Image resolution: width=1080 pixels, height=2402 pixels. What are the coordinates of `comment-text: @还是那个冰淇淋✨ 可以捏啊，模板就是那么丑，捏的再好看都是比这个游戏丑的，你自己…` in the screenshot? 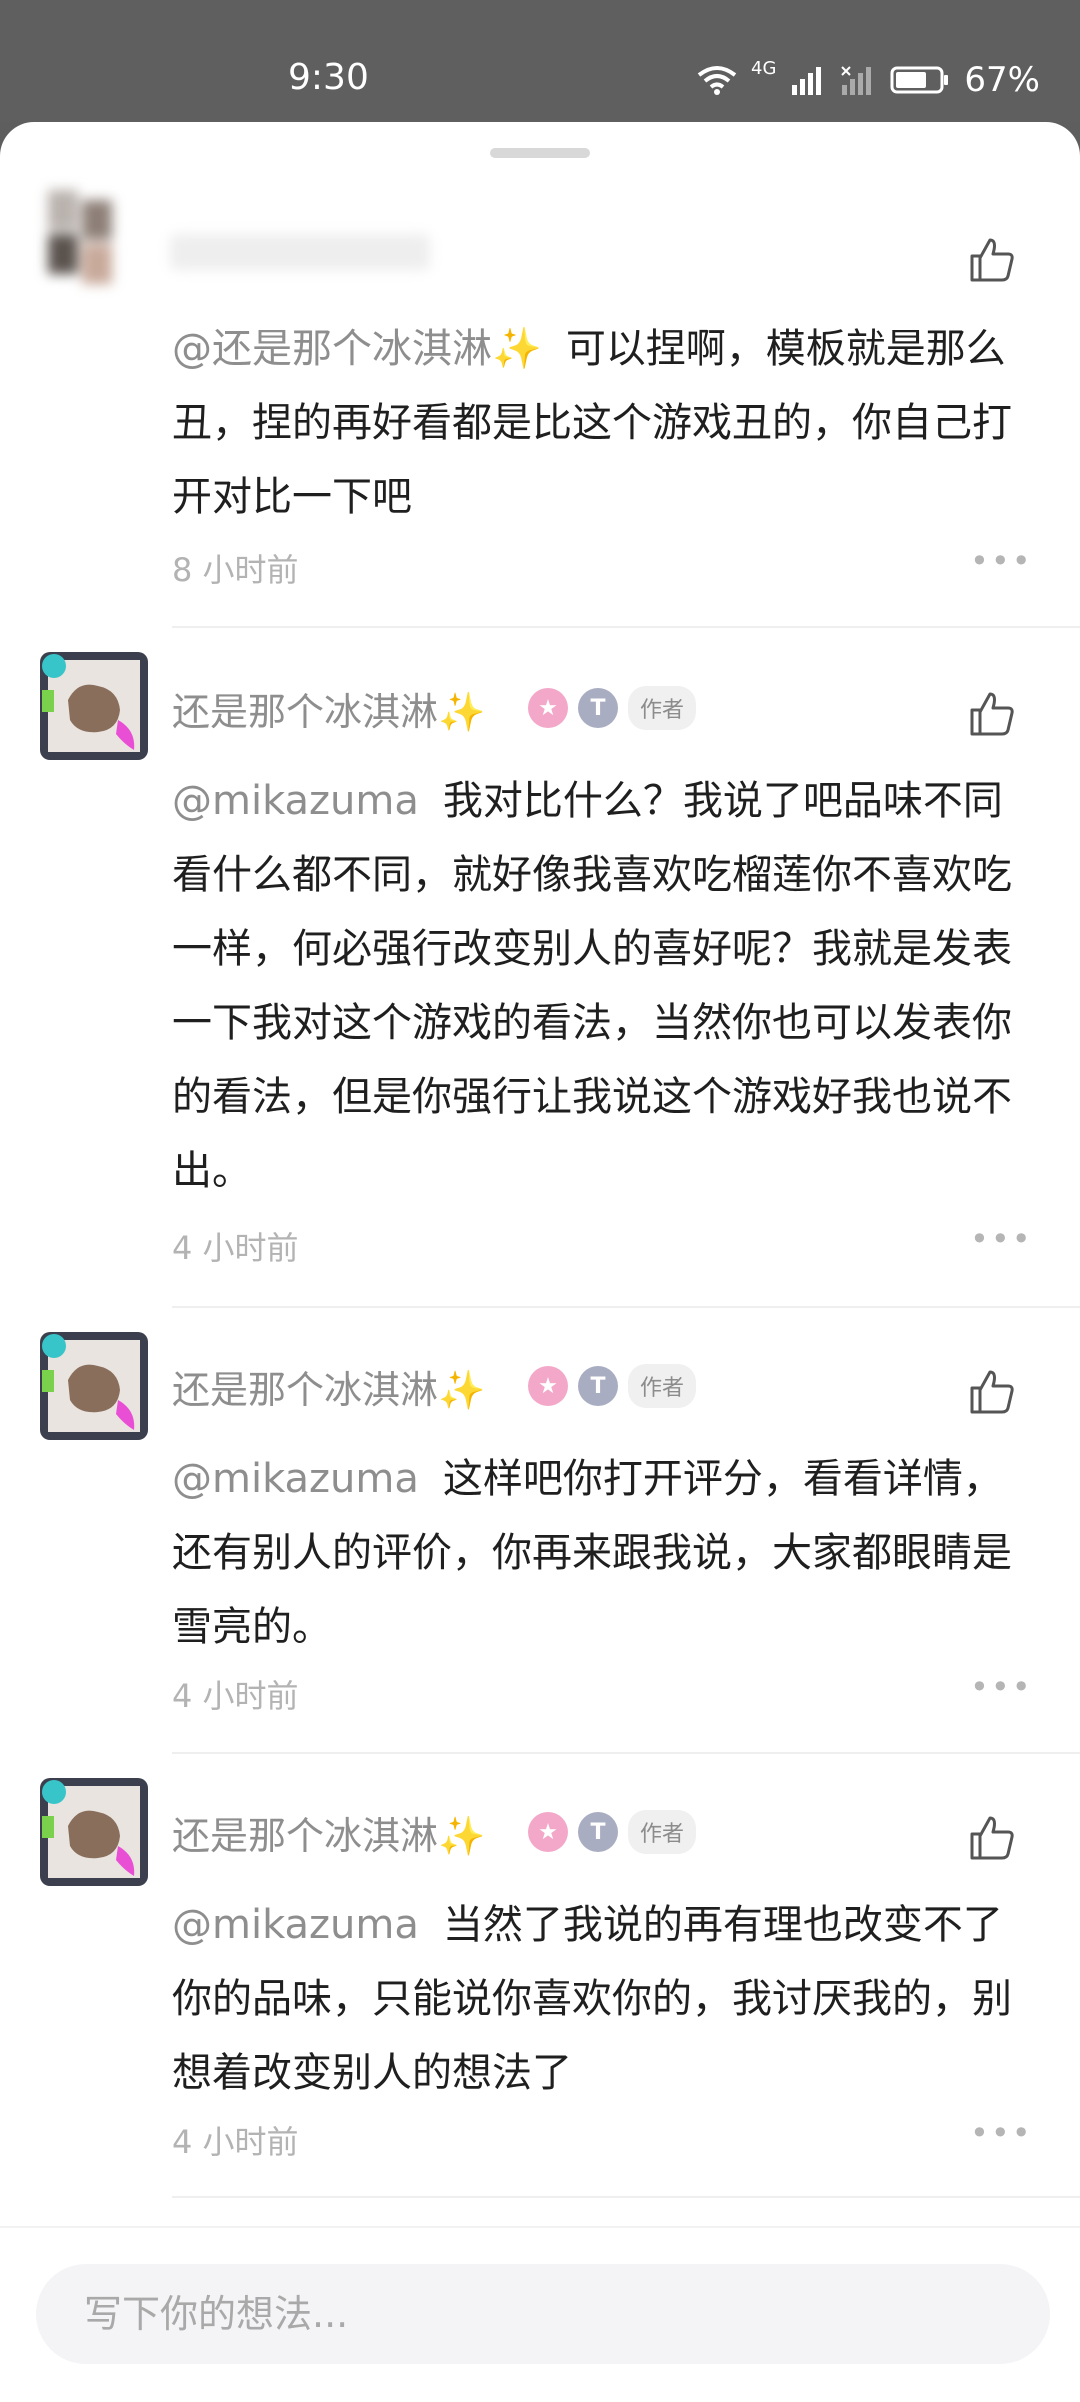 It's located at (592, 423).